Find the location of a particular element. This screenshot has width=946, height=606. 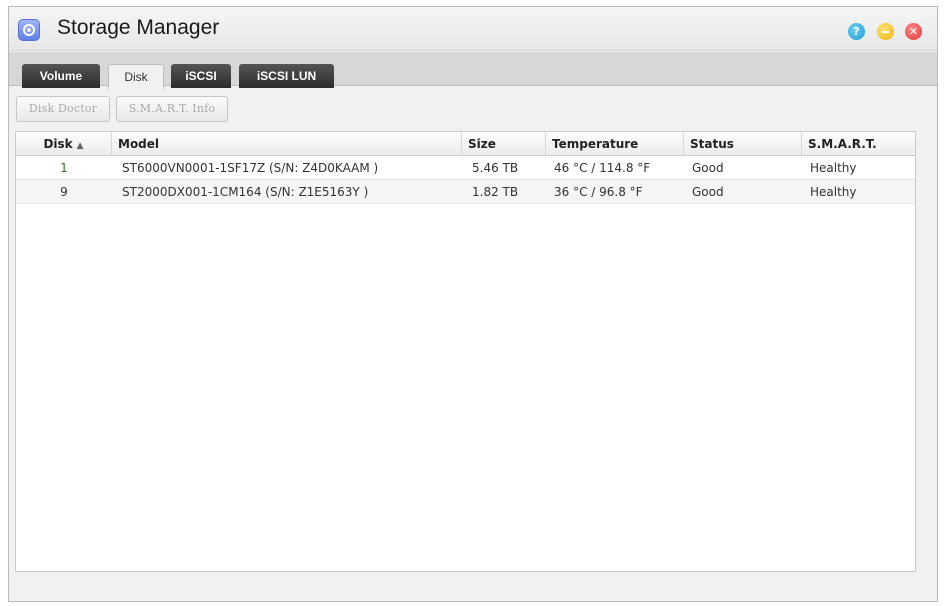

disk-doctor-button: Disk Doctor is located at coordinates (63, 109).